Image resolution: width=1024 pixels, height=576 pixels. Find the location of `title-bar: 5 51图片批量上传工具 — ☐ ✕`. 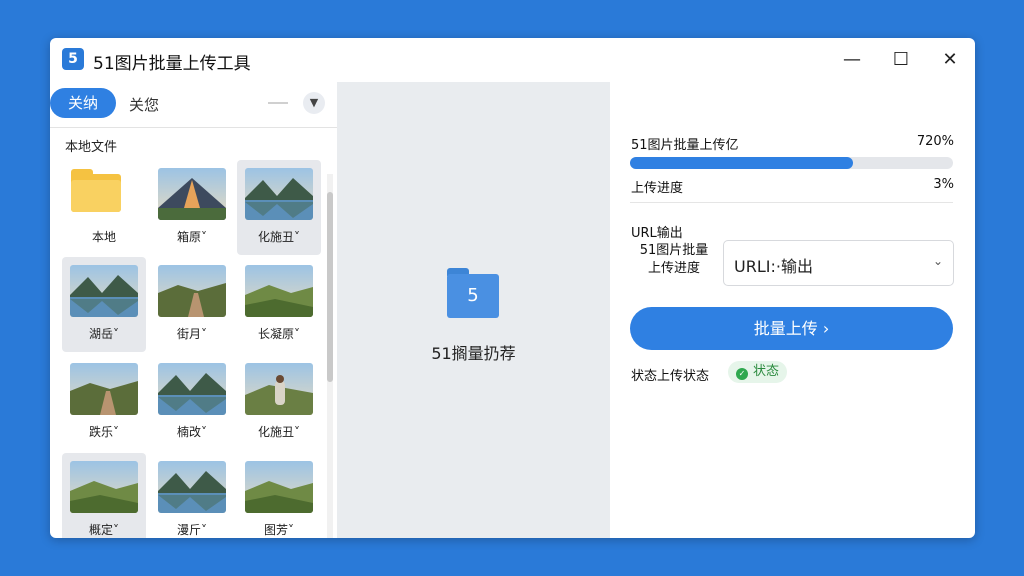

title-bar: 5 51图片批量上传工具 — ☐ ✕ is located at coordinates (512, 60).